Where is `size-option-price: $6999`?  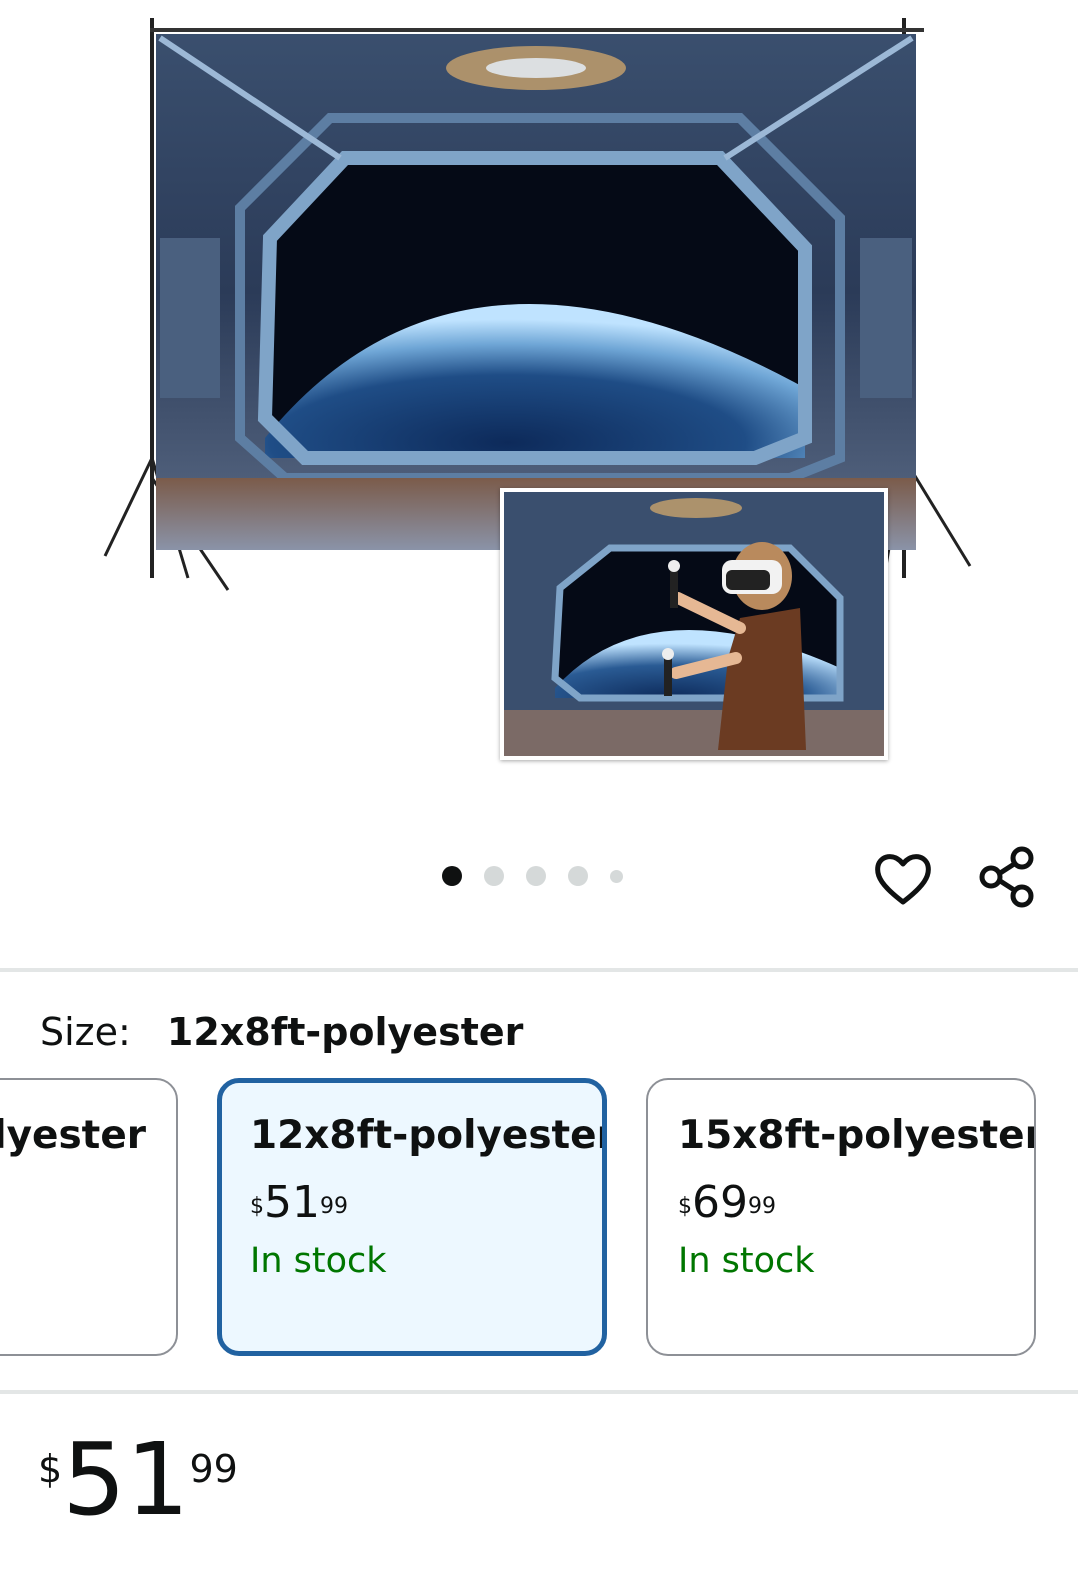 size-option-price: $6999 is located at coordinates (727, 1207).